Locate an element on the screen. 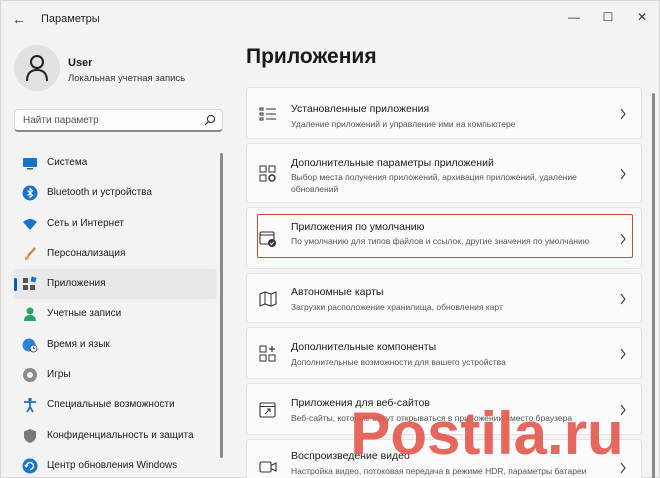 The width and height of the screenshot is (660, 478). sidebar-item-system: Система is located at coordinates (115, 163).